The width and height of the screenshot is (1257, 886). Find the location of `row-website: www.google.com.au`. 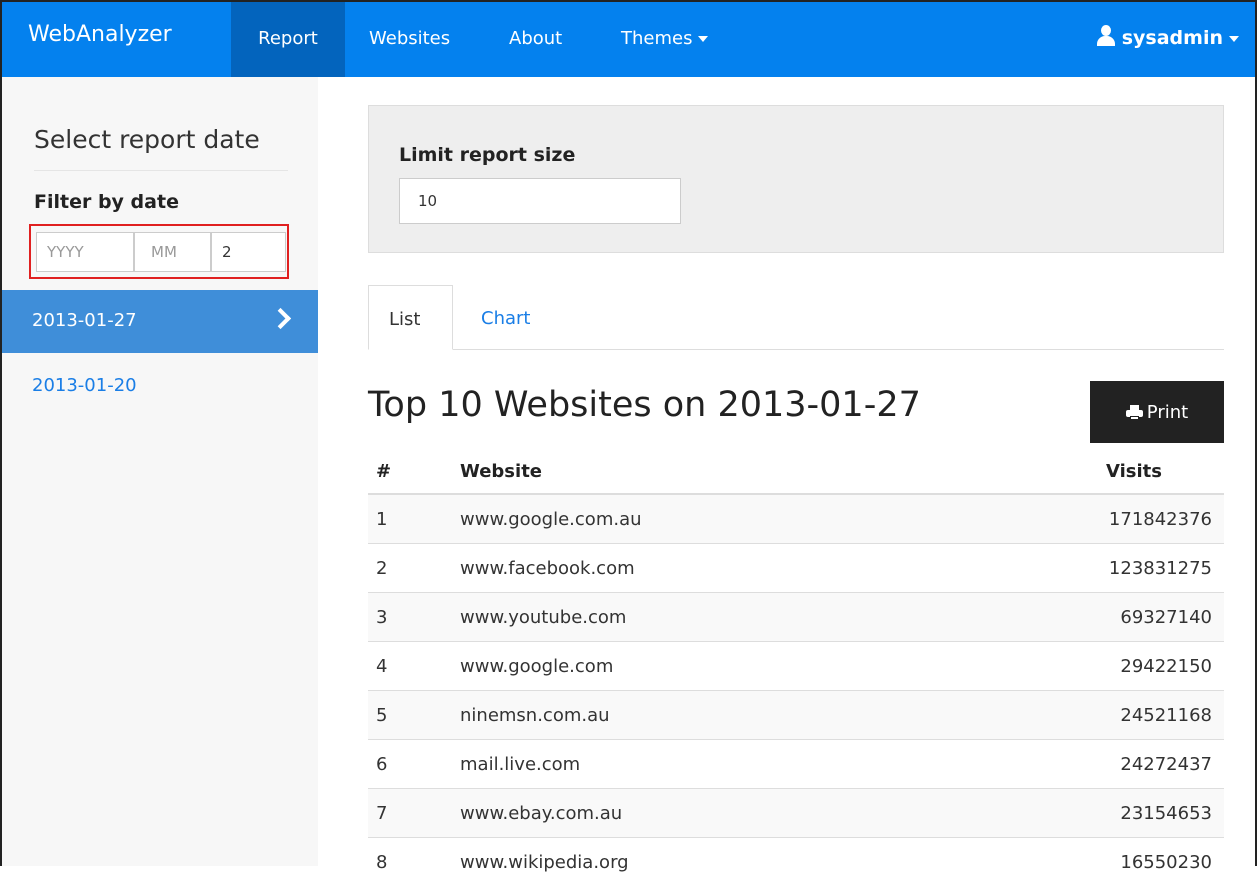

row-website: www.google.com.au is located at coordinates (740, 519).